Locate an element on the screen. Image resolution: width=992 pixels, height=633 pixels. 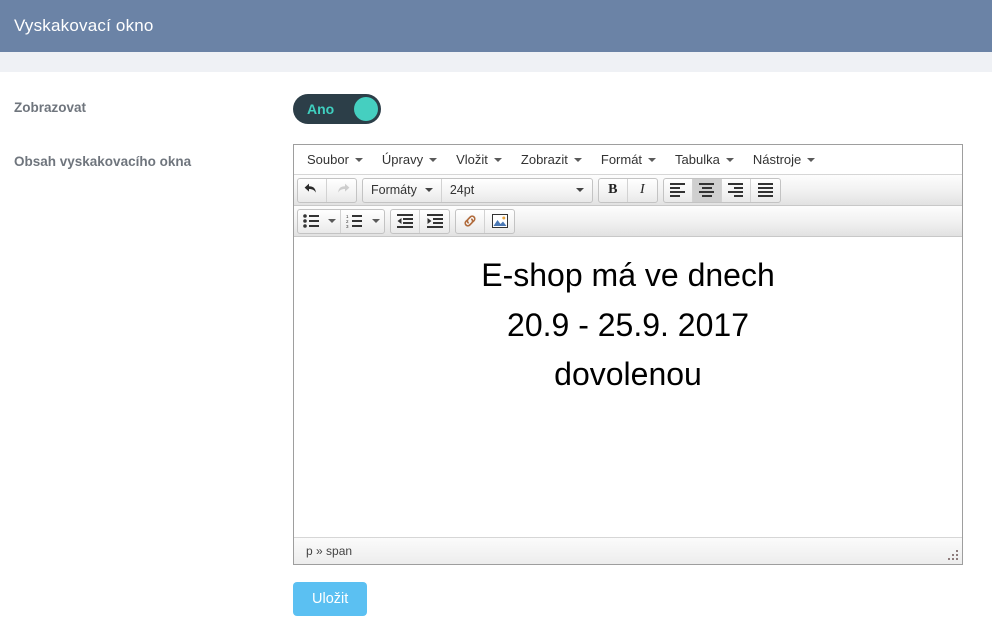
align-left-button is located at coordinates (678, 190).